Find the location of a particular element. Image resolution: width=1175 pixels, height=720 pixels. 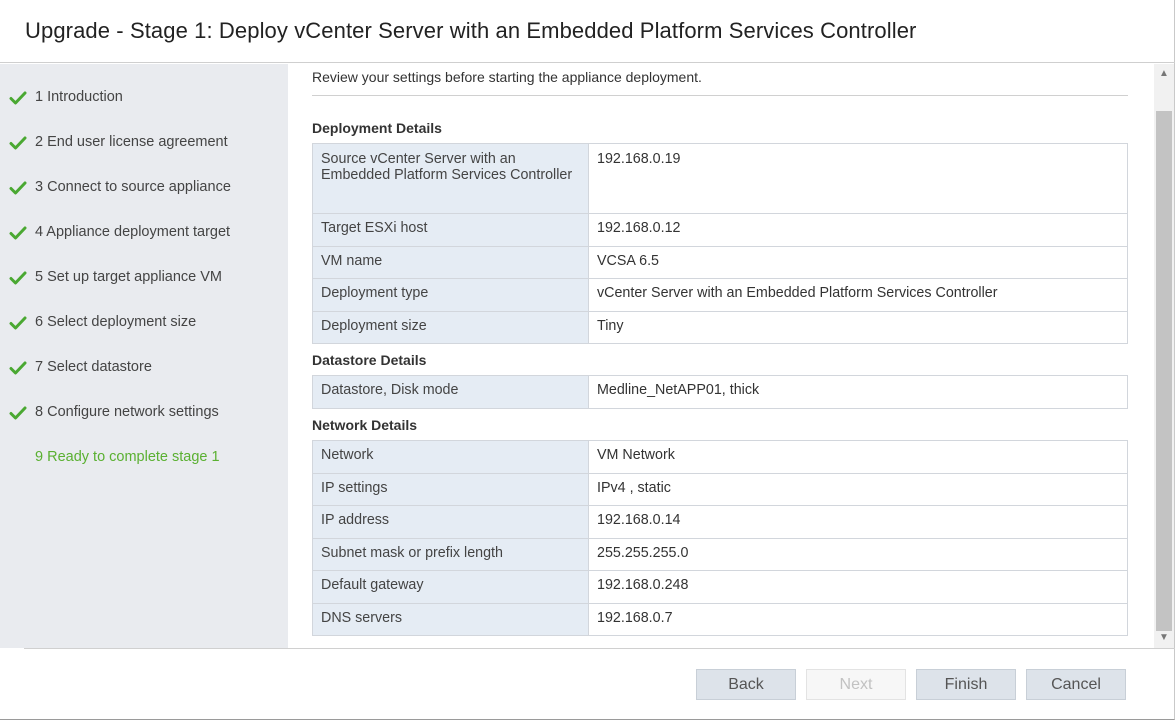

table-row: Default gateway 192.168.0.248 is located at coordinates (720, 587).